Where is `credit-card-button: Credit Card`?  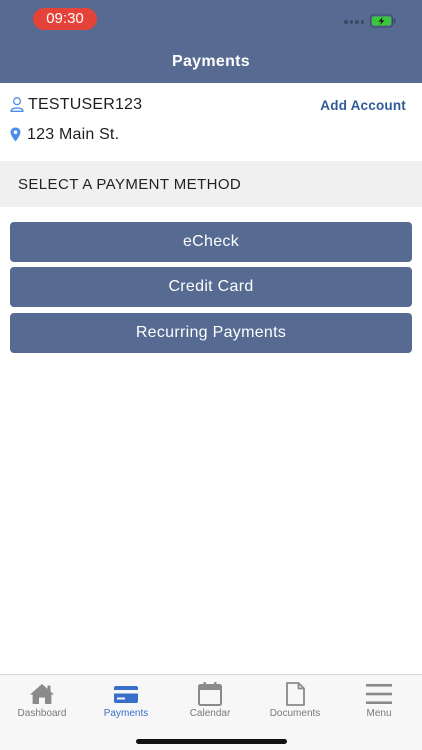 credit-card-button: Credit Card is located at coordinates (211, 287).